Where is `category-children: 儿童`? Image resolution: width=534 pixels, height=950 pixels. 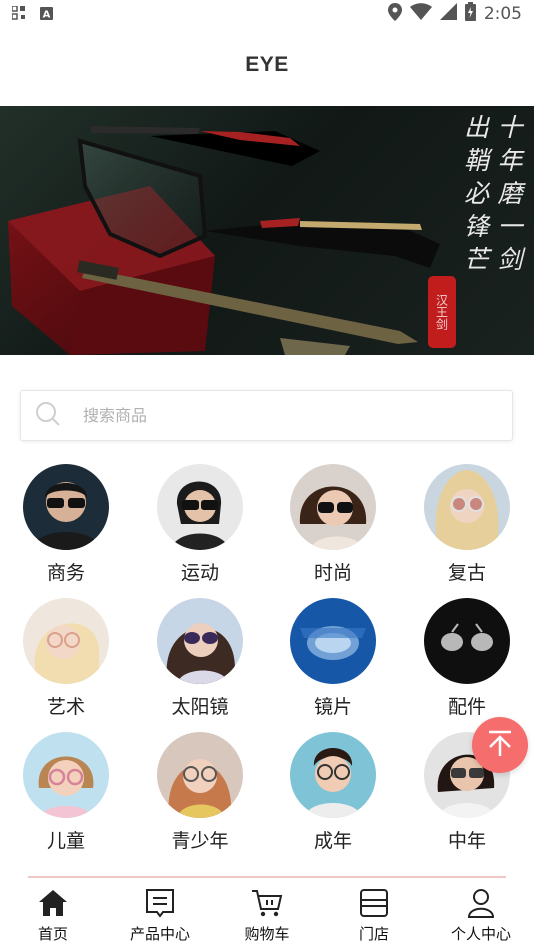
category-children: 儿童 is located at coordinates (66, 792).